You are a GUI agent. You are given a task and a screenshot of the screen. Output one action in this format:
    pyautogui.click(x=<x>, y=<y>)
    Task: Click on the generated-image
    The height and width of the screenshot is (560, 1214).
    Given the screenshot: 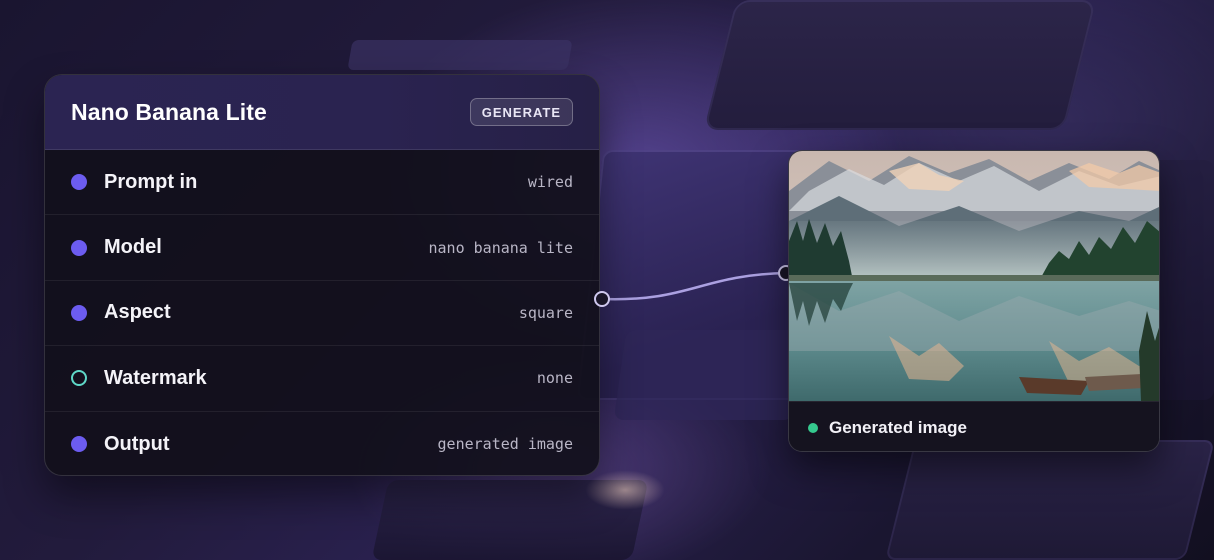 What is the action you would take?
    pyautogui.click(x=974, y=276)
    